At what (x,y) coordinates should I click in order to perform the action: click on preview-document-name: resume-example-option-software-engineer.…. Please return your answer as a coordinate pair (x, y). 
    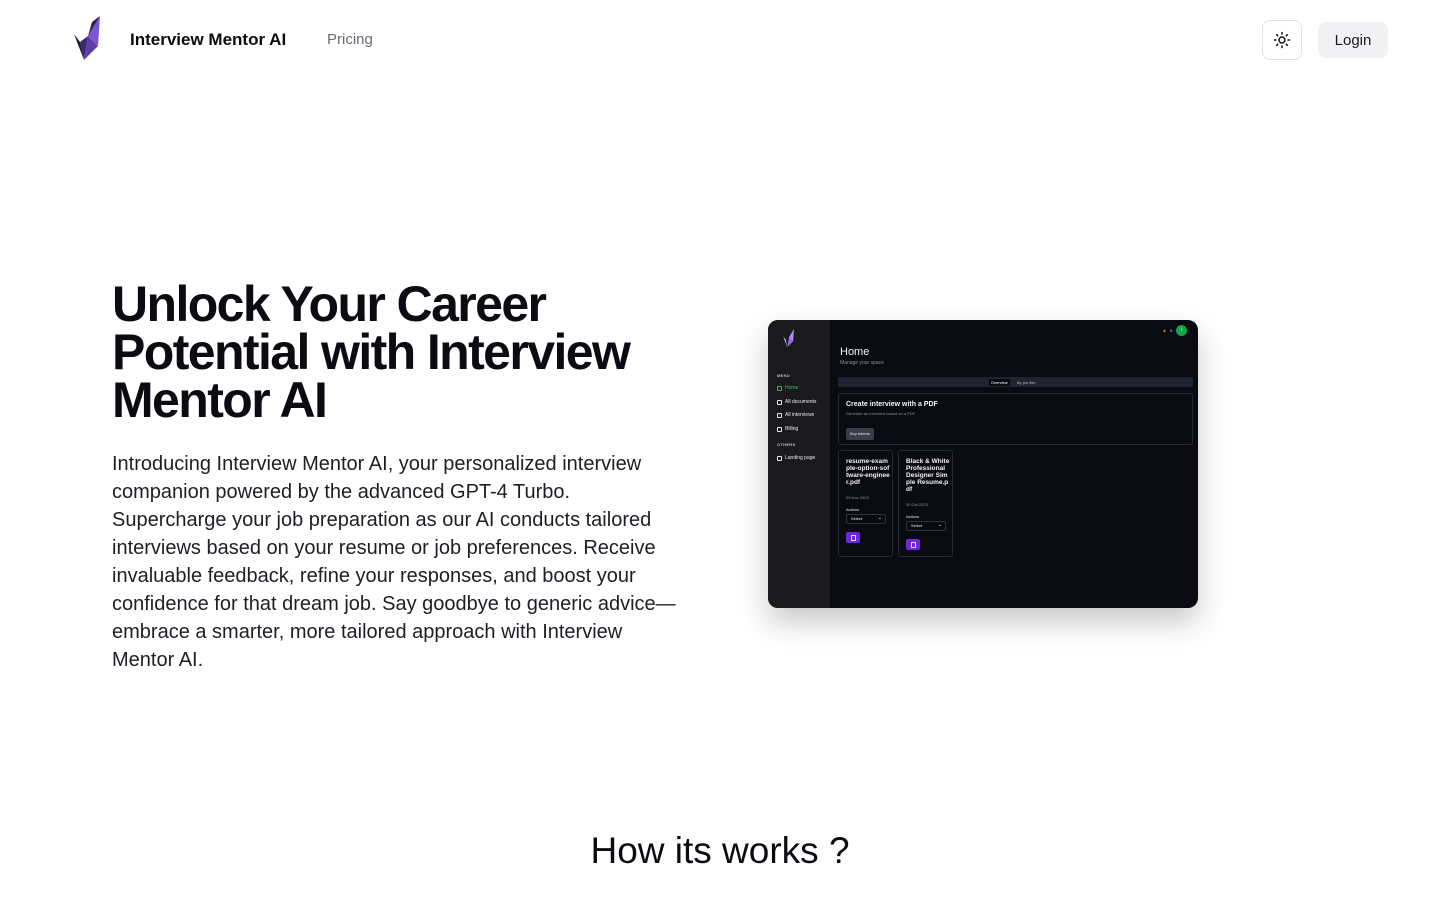
    Looking at the image, I should click on (868, 472).